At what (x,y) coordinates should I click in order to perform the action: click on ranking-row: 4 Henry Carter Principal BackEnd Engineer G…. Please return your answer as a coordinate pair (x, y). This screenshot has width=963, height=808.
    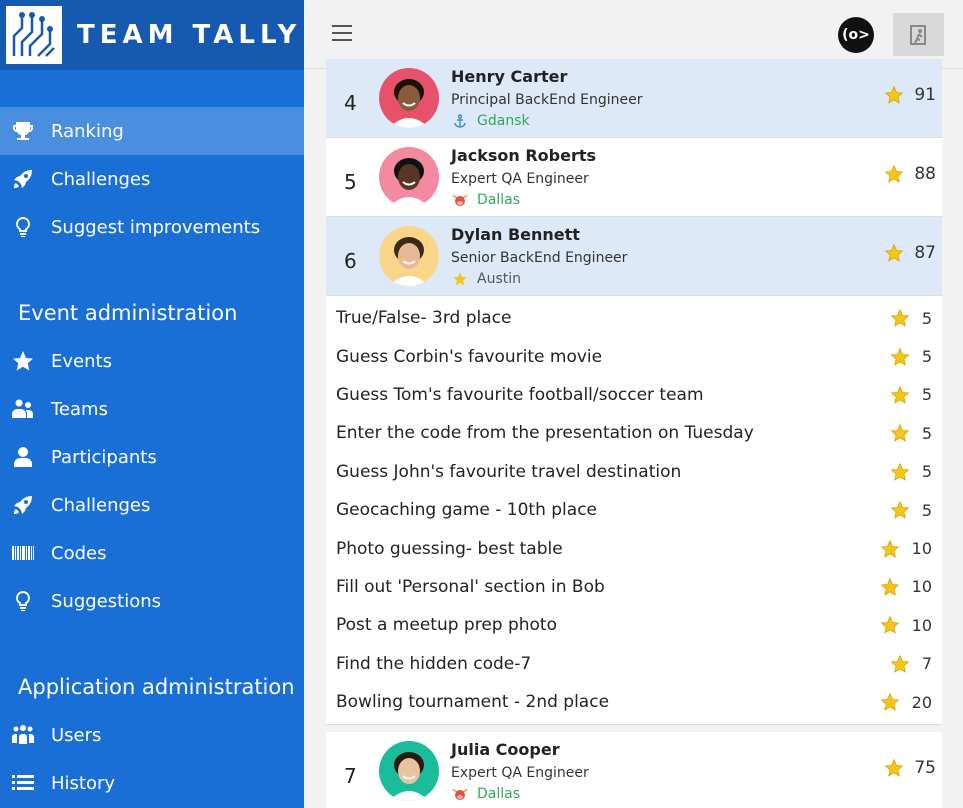
    Looking at the image, I should click on (634, 98).